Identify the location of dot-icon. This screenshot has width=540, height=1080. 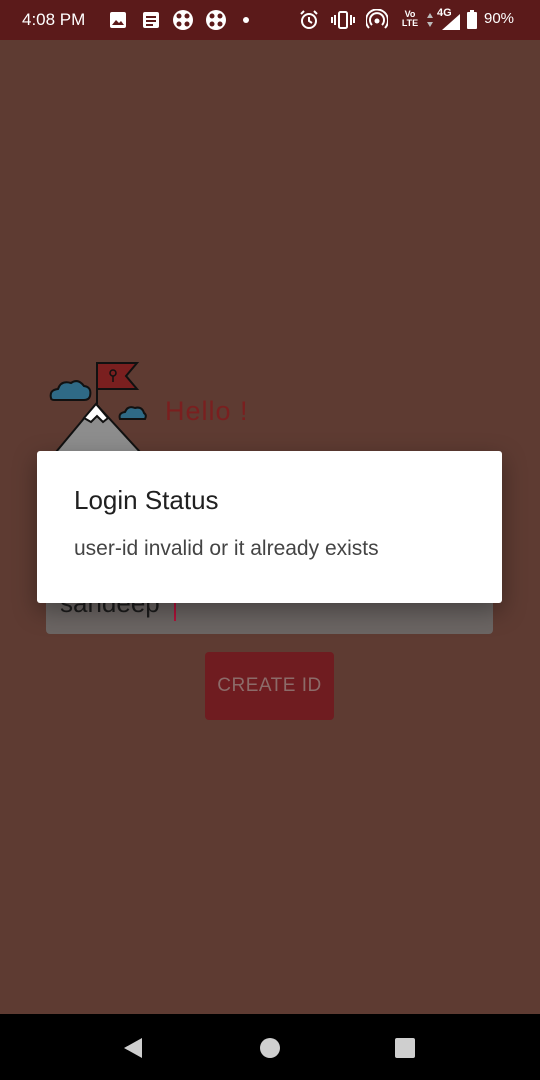
(246, 20).